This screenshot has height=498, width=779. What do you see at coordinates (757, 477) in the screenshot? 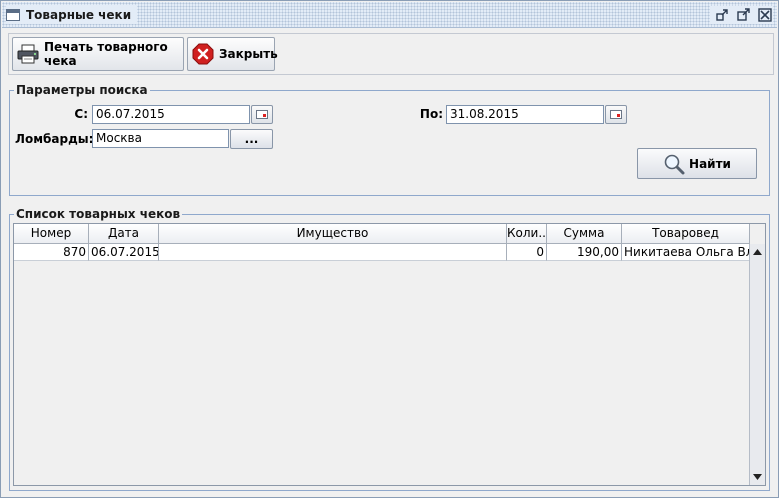
I see `scroll-down-icon` at bounding box center [757, 477].